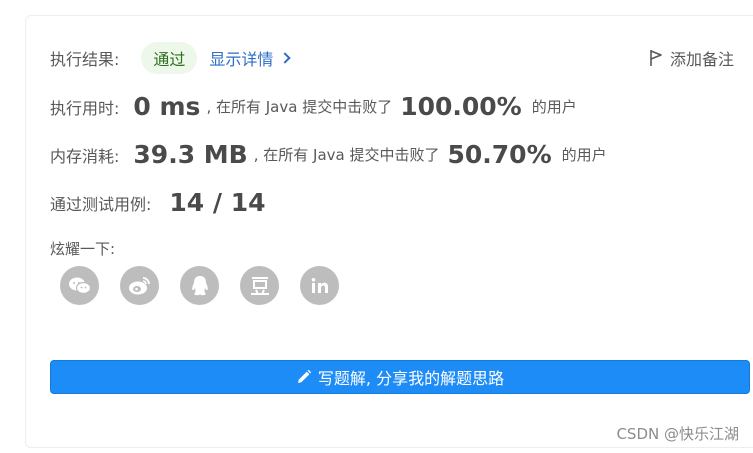 This screenshot has height=453, width=753. What do you see at coordinates (259, 285) in the screenshot?
I see `douban-icon` at bounding box center [259, 285].